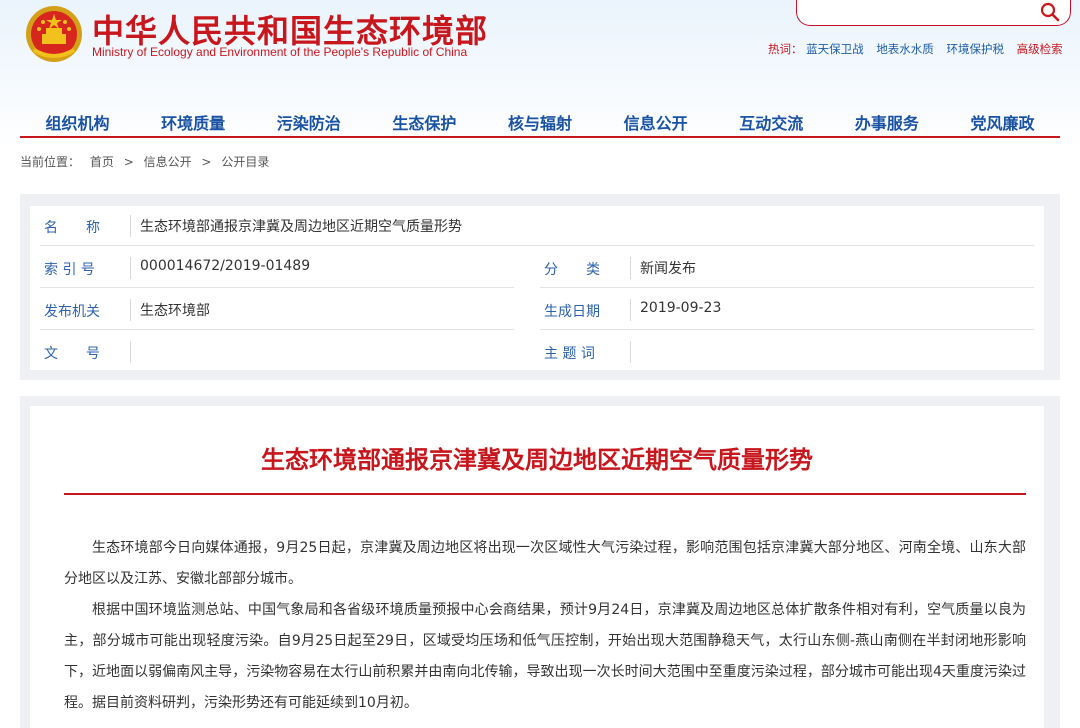 This screenshot has height=728, width=1080. I want to click on national-emblem-icon, so click(54, 34).